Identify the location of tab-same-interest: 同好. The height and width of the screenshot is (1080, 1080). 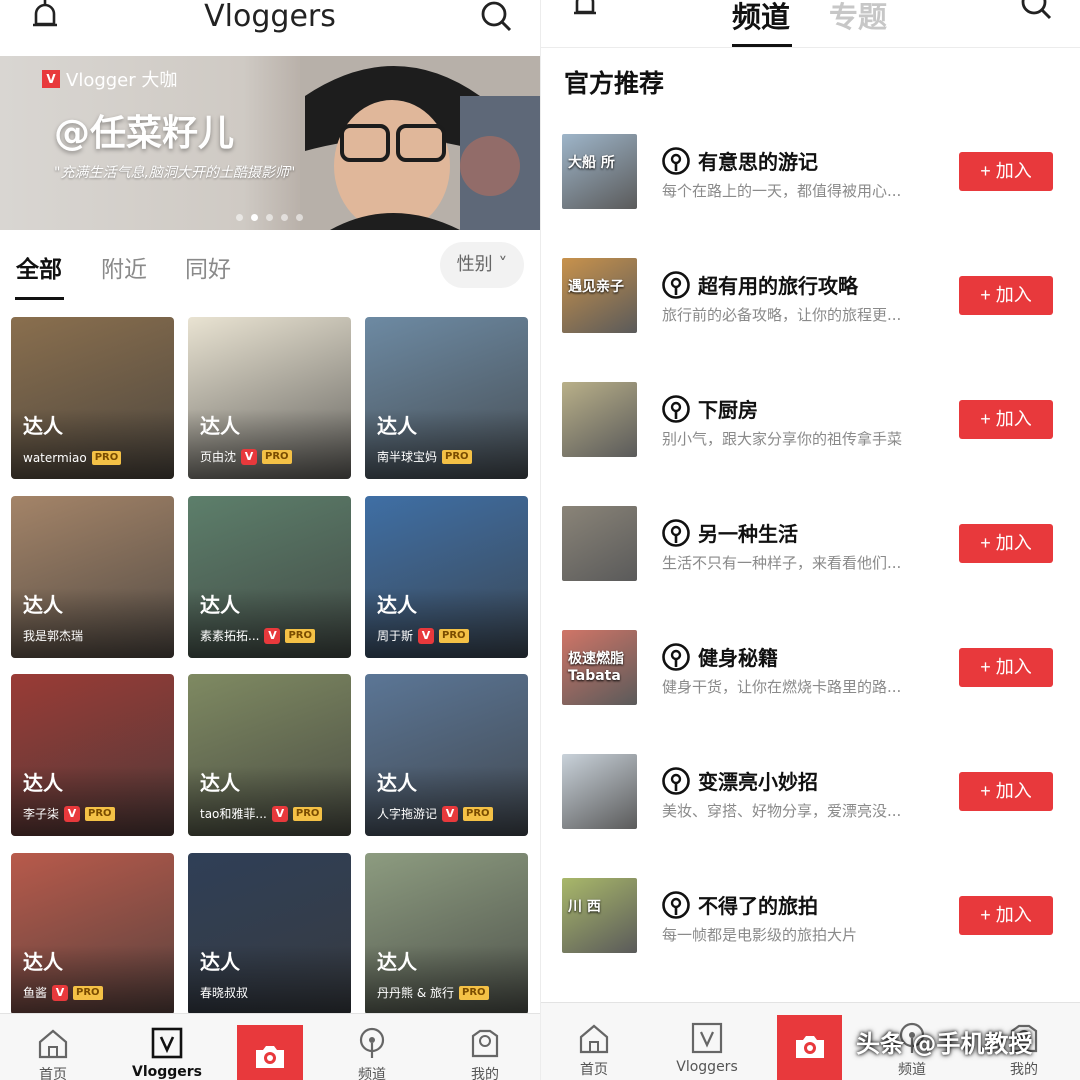
(208, 267).